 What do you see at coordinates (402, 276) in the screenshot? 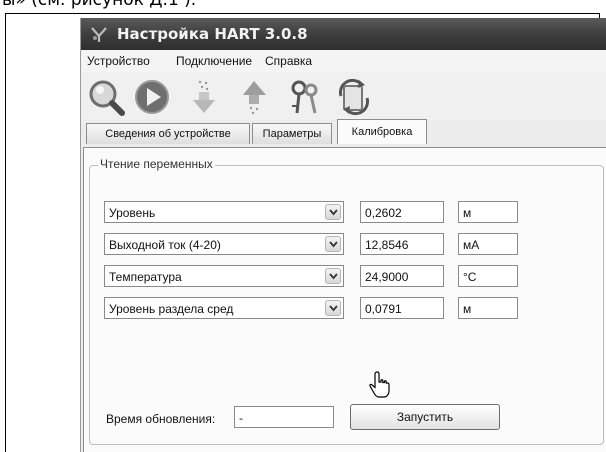
I see `variable-value: 24,9000` at bounding box center [402, 276].